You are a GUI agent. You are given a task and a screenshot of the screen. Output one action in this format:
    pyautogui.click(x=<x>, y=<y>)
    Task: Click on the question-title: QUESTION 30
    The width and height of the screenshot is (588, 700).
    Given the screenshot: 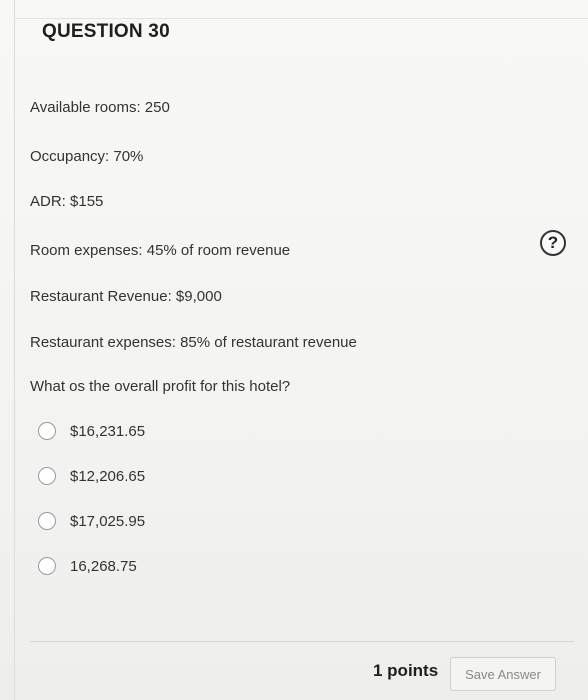 What is the action you would take?
    pyautogui.click(x=106, y=31)
    